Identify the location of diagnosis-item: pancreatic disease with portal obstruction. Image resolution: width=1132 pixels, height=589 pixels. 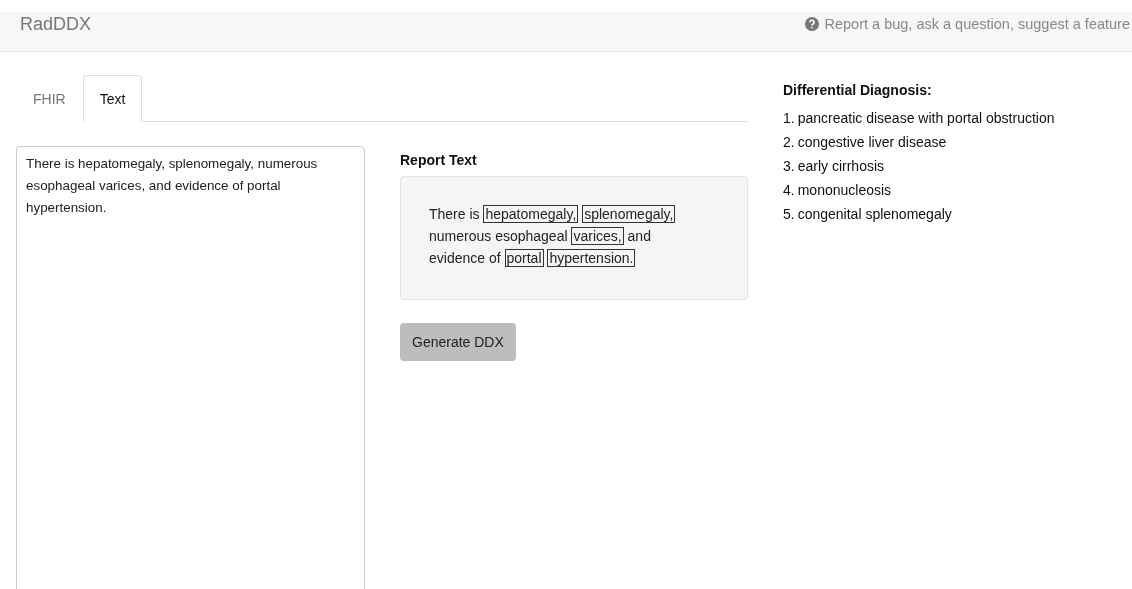
(926, 118).